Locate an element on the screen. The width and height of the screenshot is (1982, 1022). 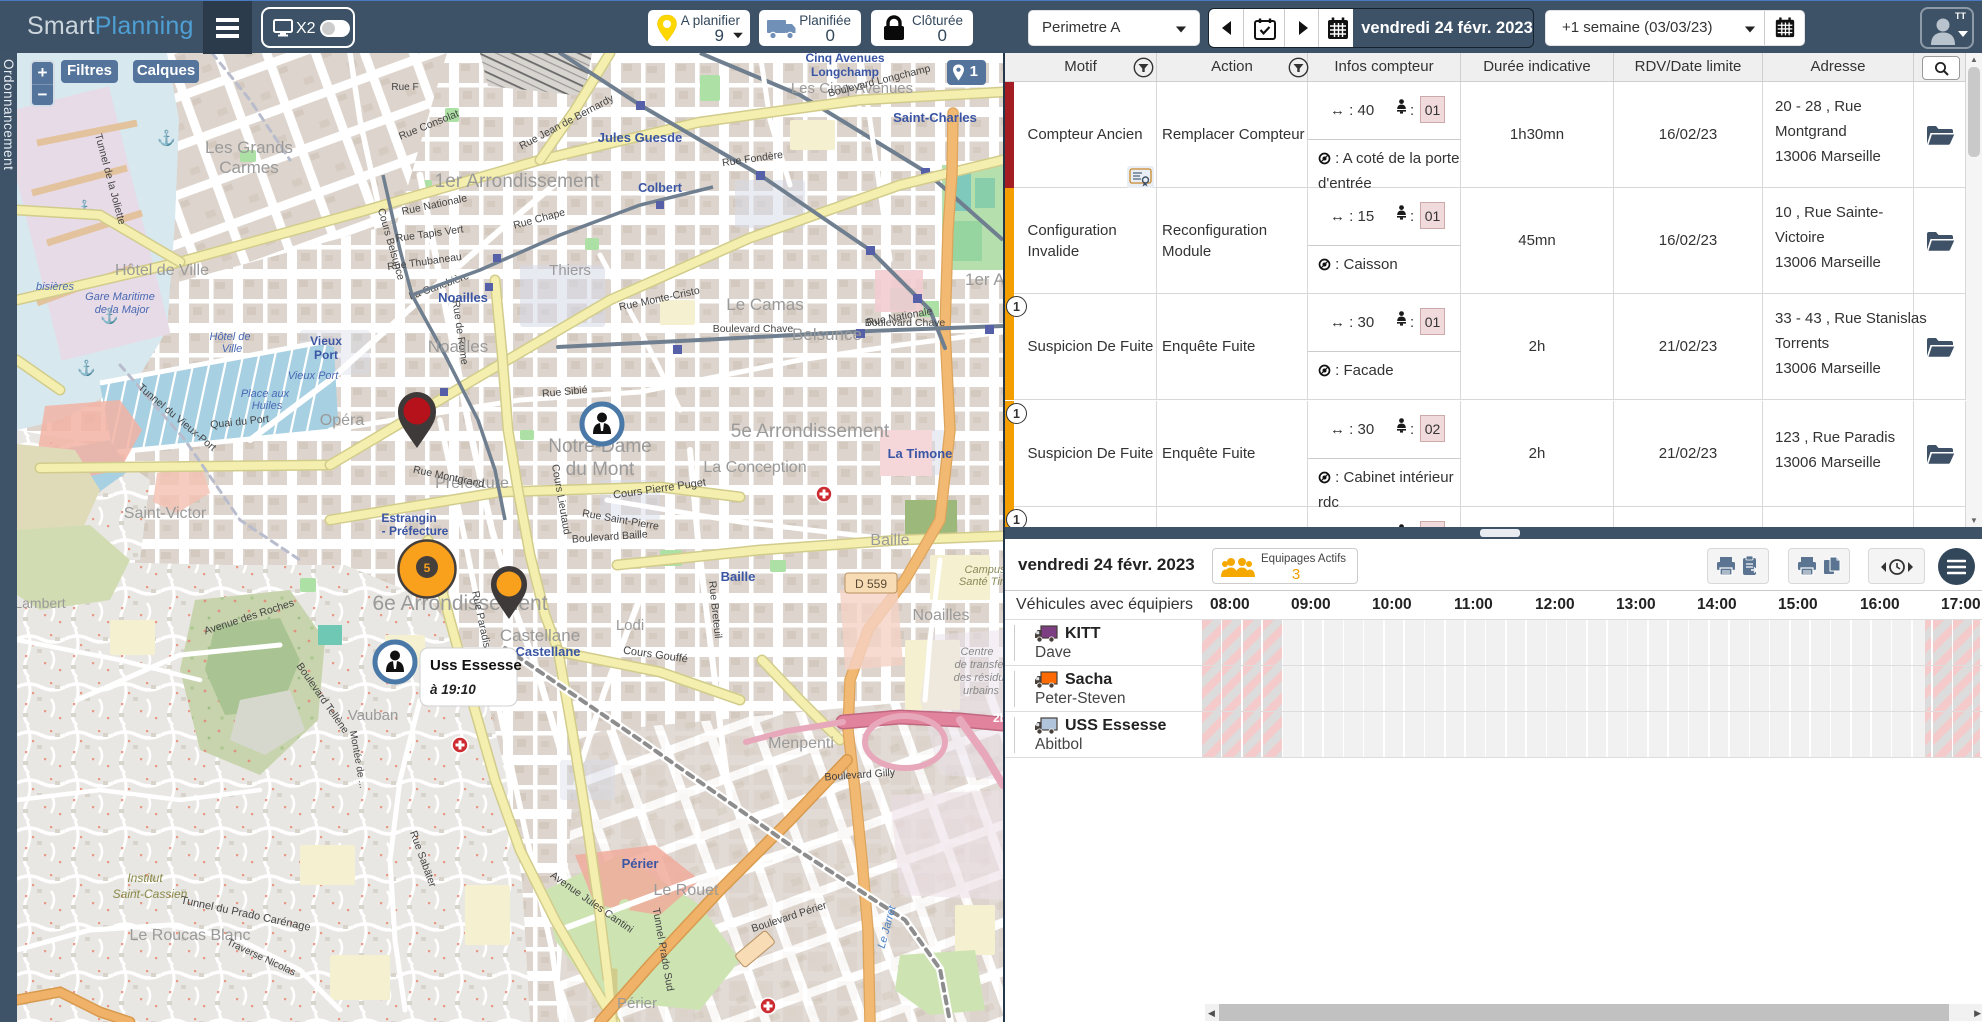
svg-text: Menpenti is located at coordinates (801, 743).